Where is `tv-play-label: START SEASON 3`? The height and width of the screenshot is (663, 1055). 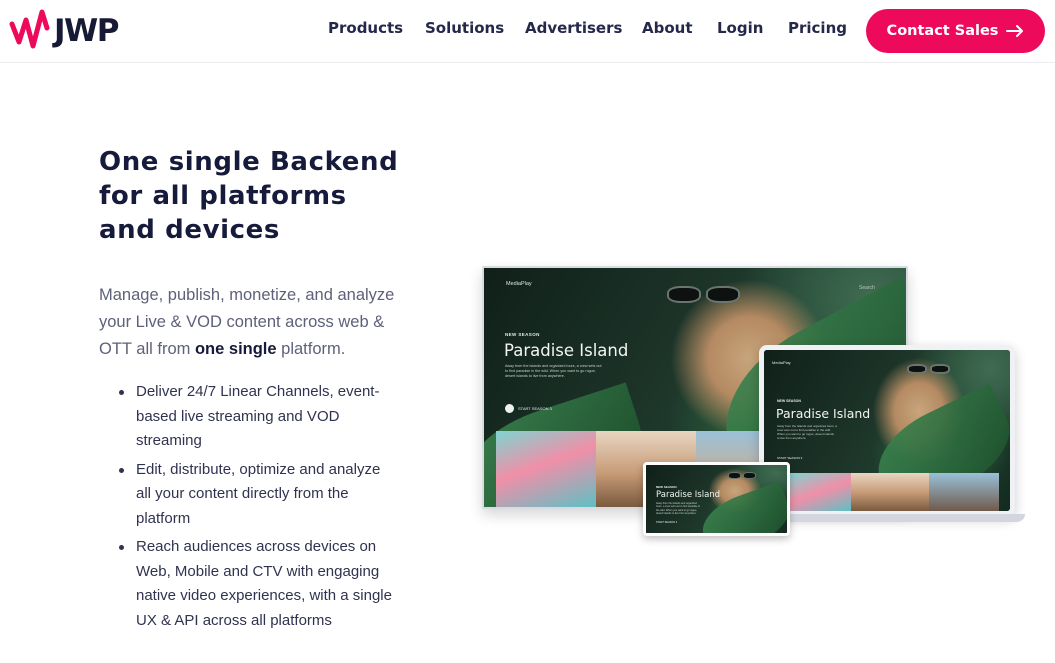 tv-play-label: START SEASON 3 is located at coordinates (535, 408).